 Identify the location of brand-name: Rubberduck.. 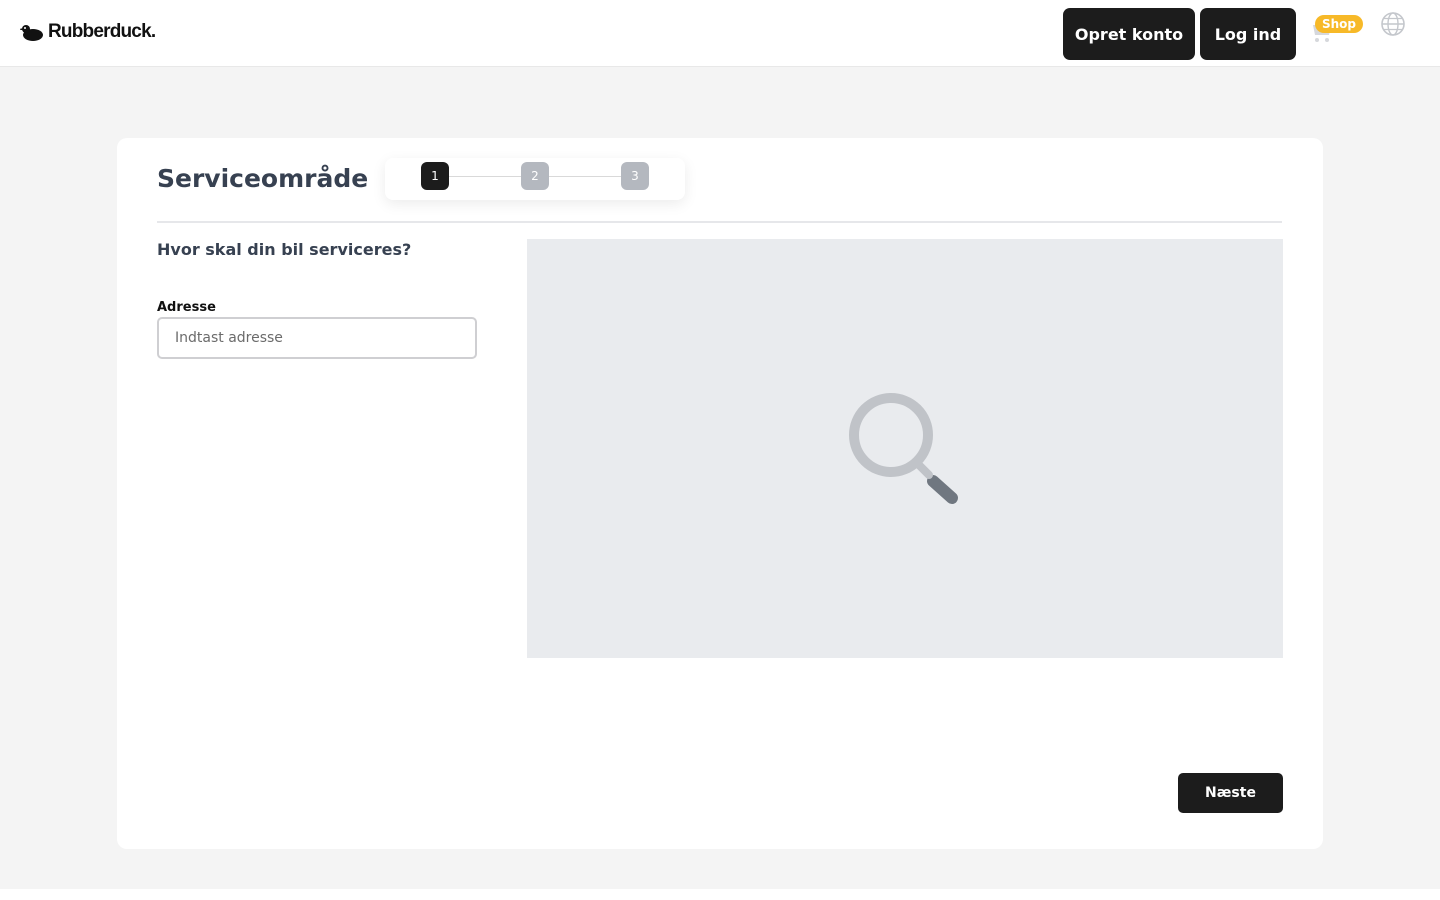
(102, 31).